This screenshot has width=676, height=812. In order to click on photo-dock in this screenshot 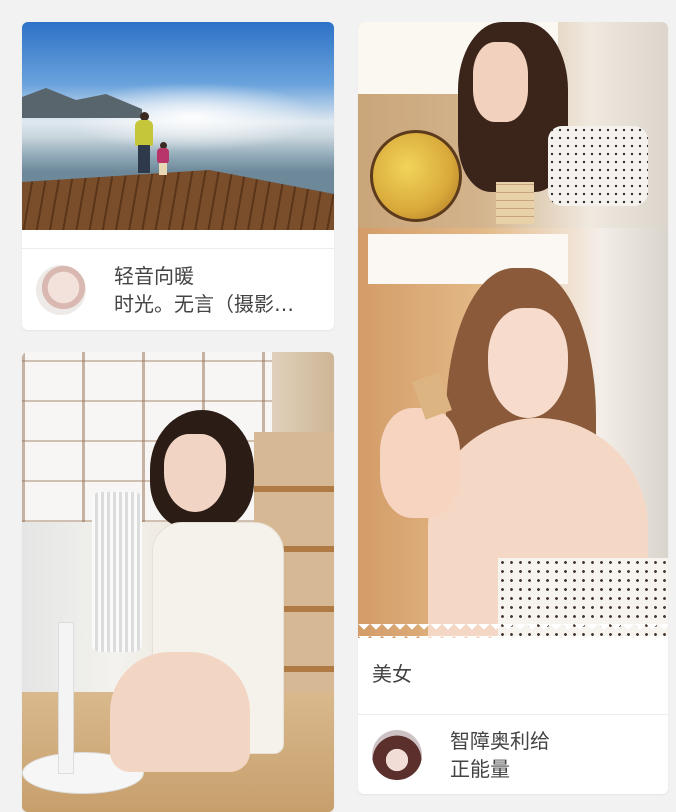, I will do `click(178, 200)`.